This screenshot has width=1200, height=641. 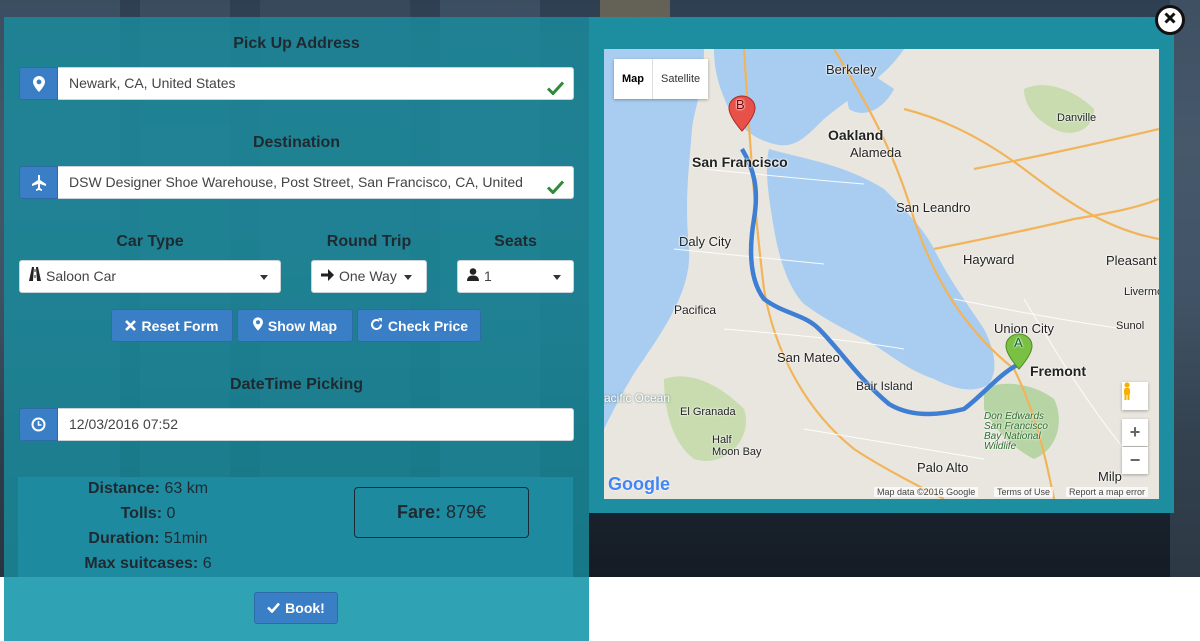 What do you see at coordinates (1107, 492) in the screenshot?
I see `report-map-error-link: Report a map error` at bounding box center [1107, 492].